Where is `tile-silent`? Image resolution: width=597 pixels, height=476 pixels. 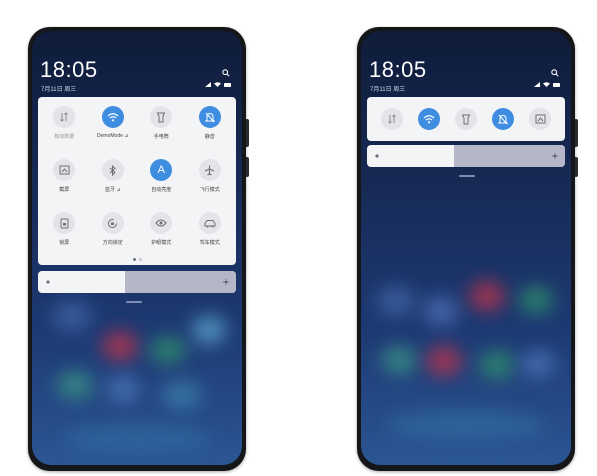 tile-silent is located at coordinates (503, 119).